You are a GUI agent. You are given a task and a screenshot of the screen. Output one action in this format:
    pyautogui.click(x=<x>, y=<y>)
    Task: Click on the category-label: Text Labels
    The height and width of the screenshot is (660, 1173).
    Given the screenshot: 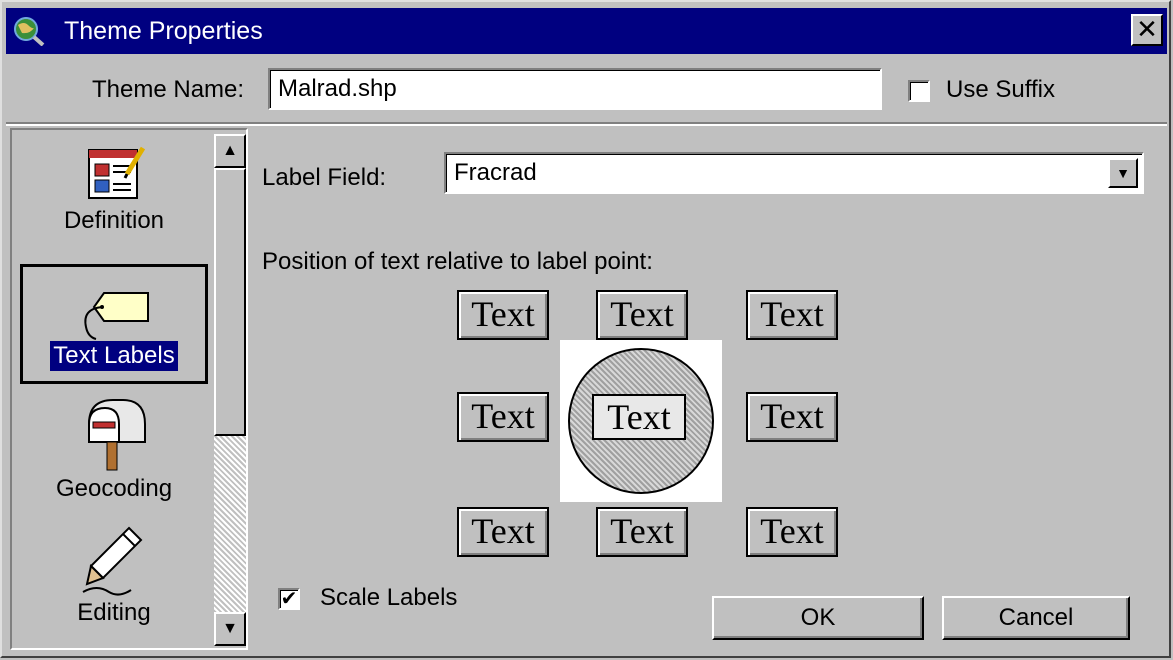 What is the action you would take?
    pyautogui.click(x=114, y=356)
    